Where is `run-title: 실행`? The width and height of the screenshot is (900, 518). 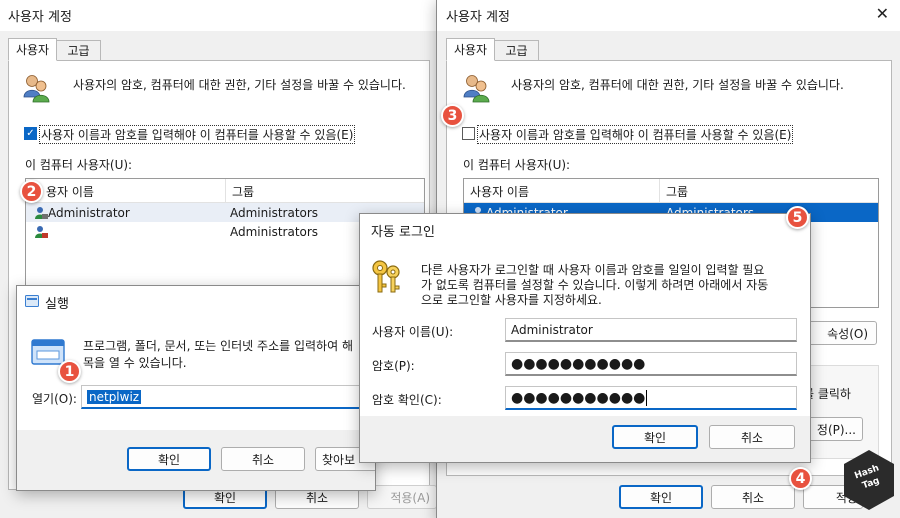
run-title: 실행 is located at coordinates (57, 304).